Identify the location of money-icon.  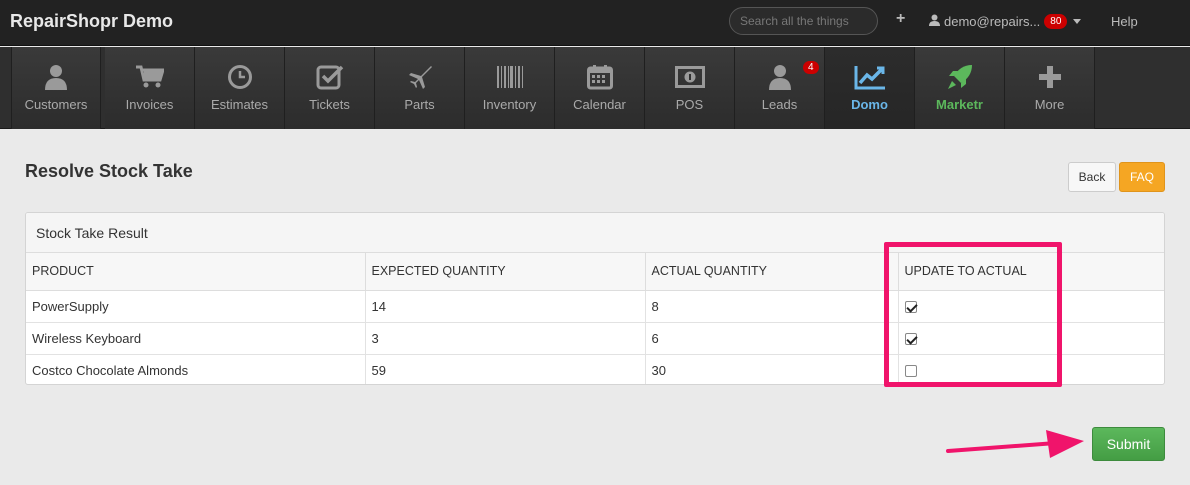
(689, 77).